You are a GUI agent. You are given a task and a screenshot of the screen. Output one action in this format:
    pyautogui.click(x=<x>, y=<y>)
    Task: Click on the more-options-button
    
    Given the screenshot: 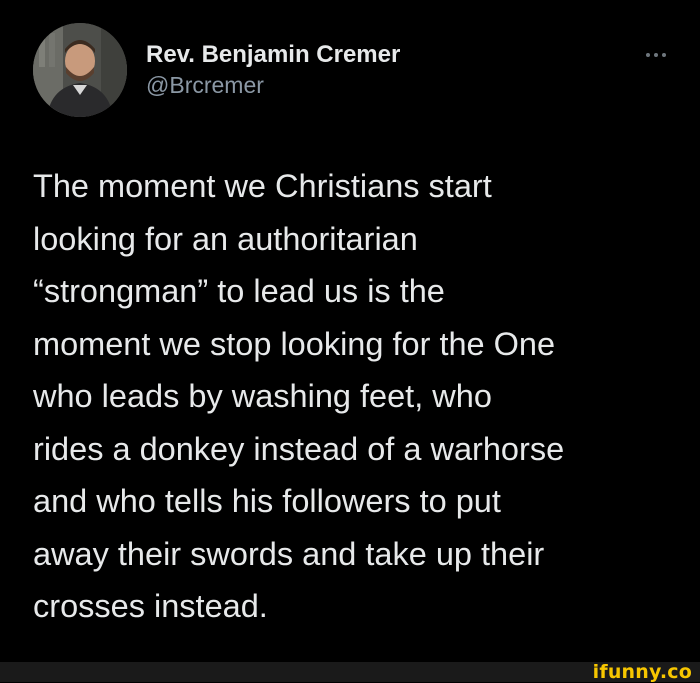 What is the action you would take?
    pyautogui.click(x=656, y=55)
    